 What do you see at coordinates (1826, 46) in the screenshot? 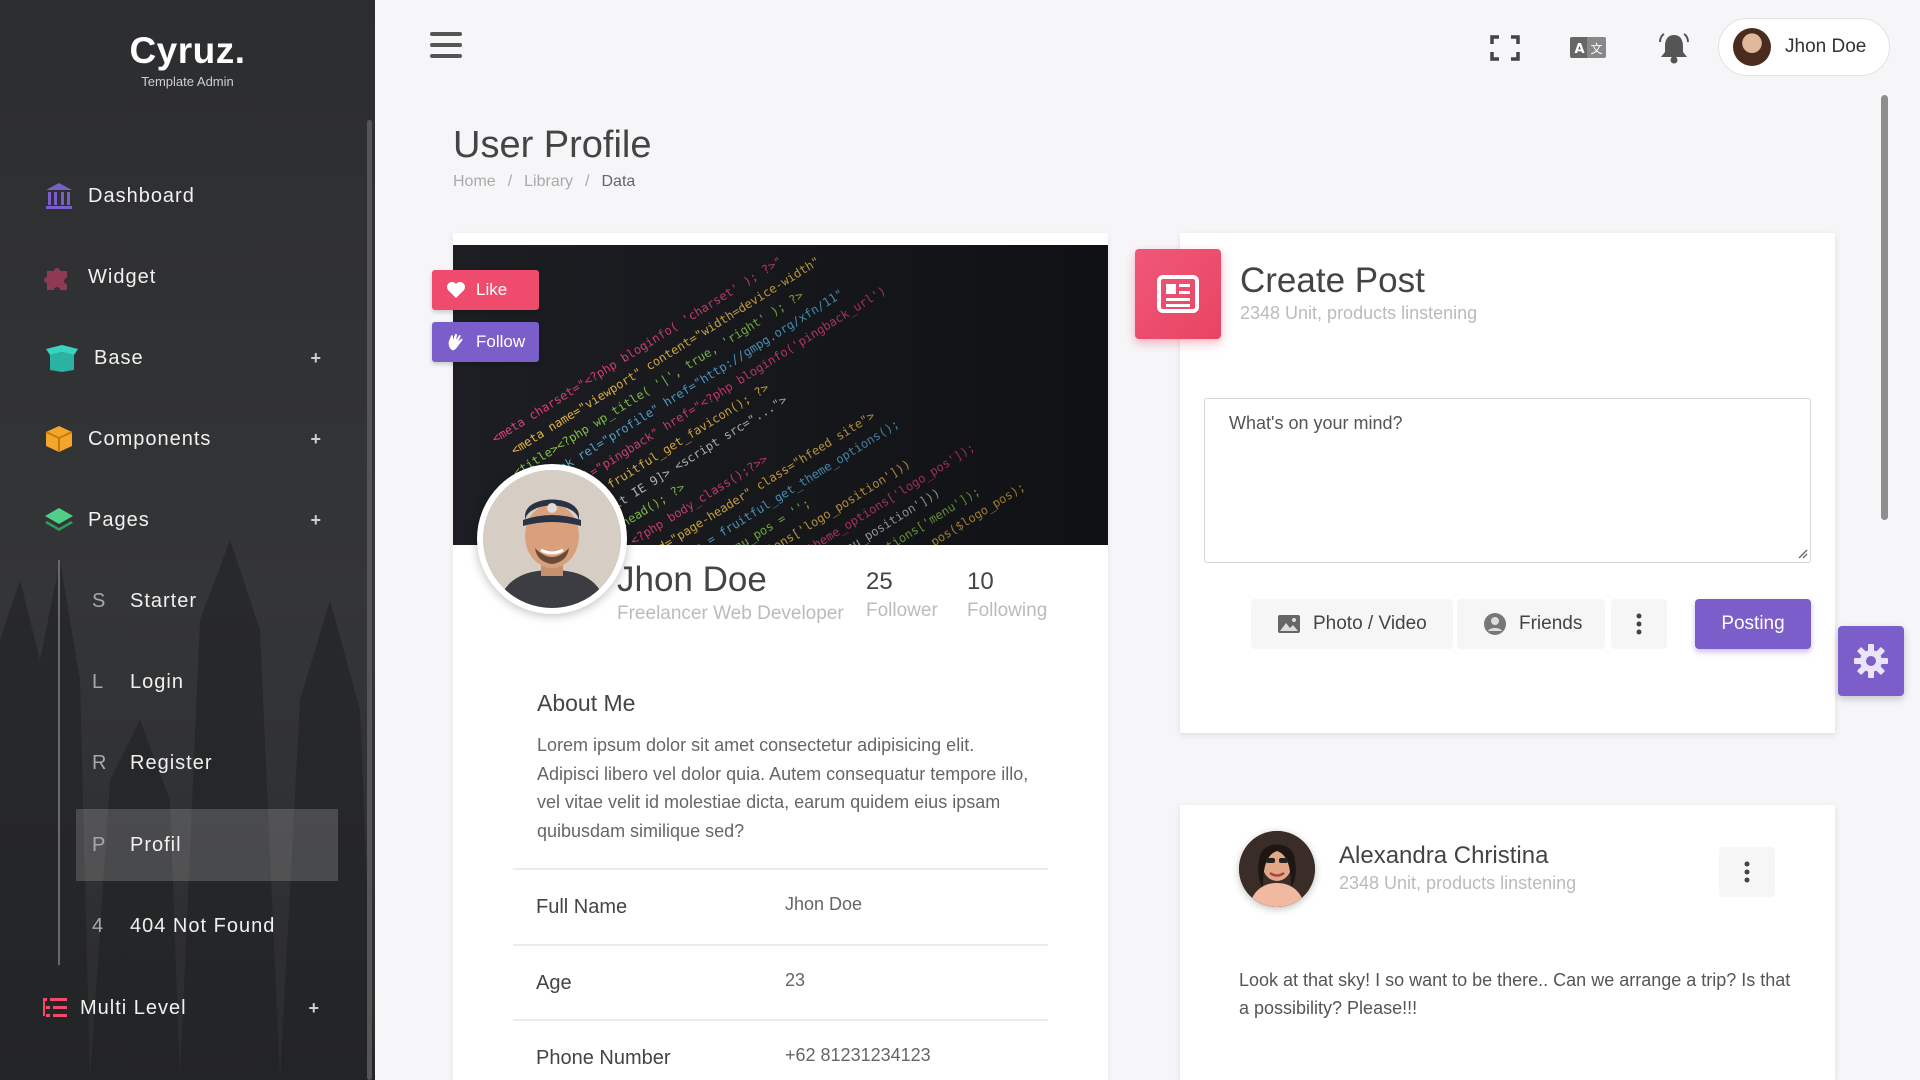
I see `topbar-user-name: Jhon Doe` at bounding box center [1826, 46].